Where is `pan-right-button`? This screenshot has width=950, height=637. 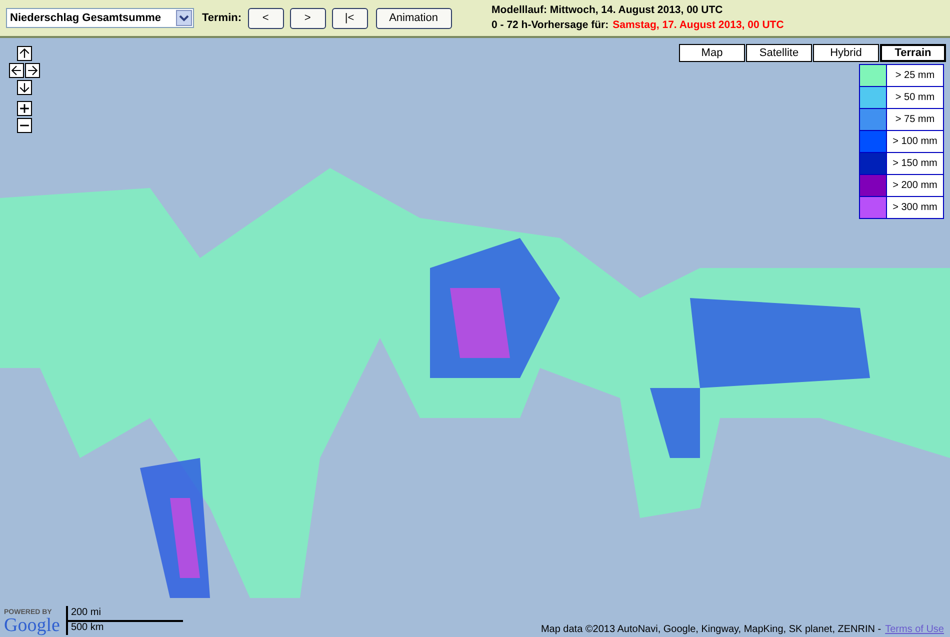
pan-right-button is located at coordinates (32, 70).